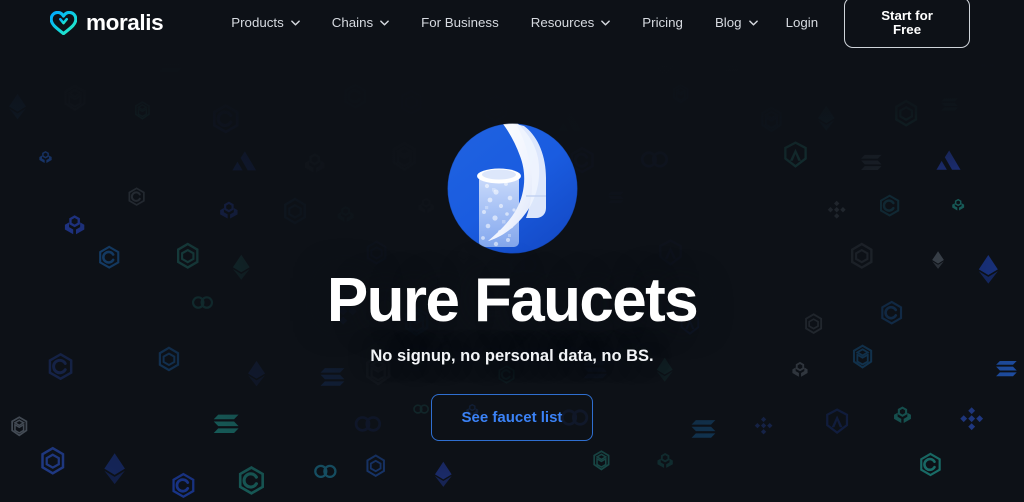 This screenshot has width=1024, height=502. I want to click on nav-item-for-business: For Business, so click(460, 22).